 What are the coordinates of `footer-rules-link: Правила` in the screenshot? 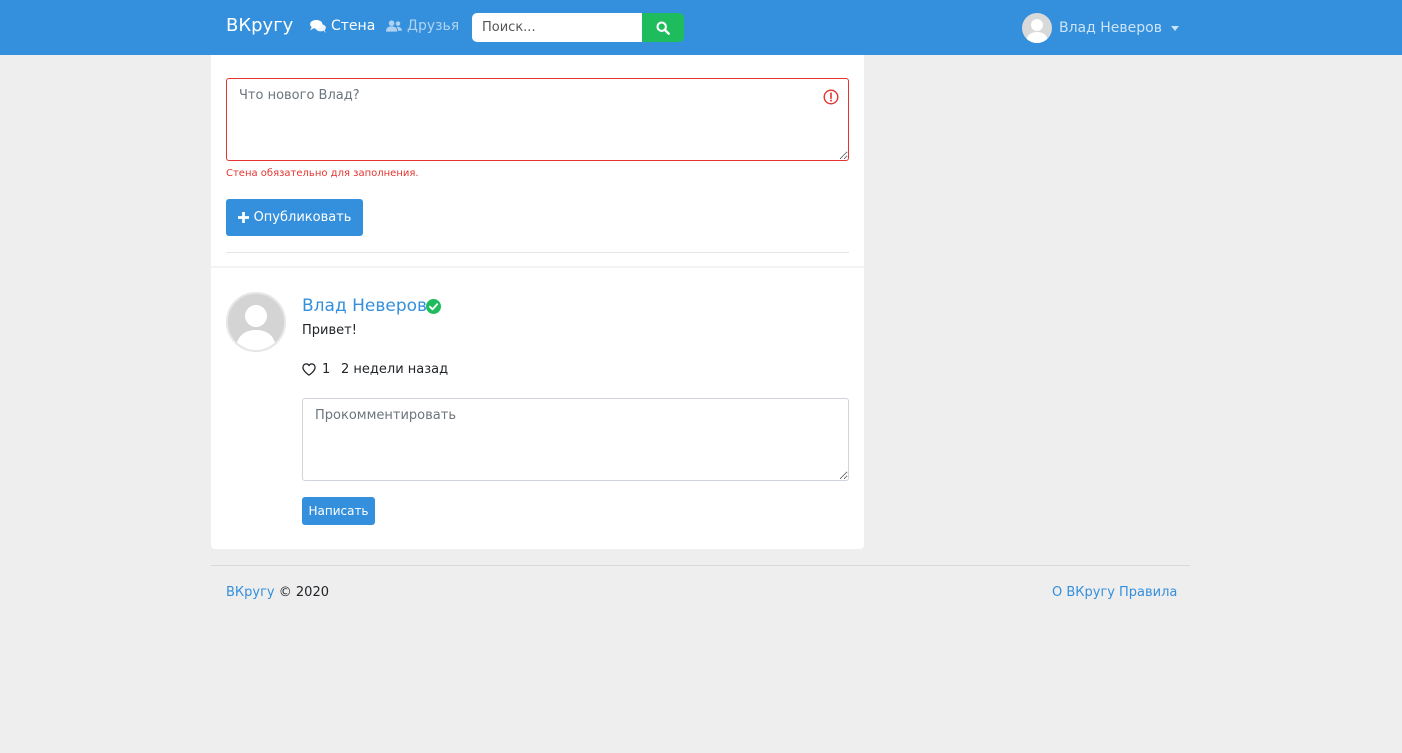 It's located at (1148, 592).